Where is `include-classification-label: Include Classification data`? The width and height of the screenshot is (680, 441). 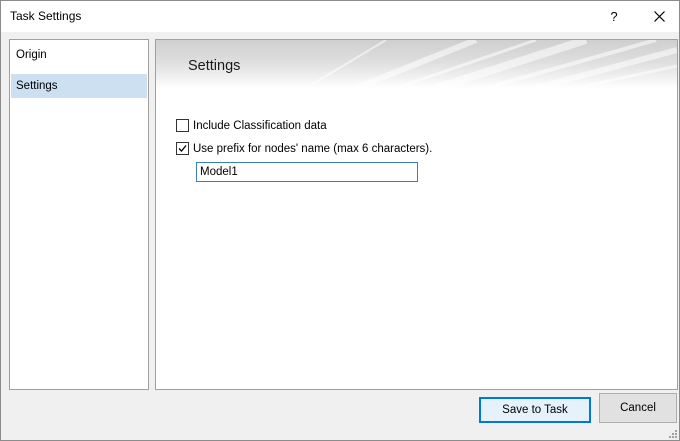 include-classification-label: Include Classification data is located at coordinates (260, 126).